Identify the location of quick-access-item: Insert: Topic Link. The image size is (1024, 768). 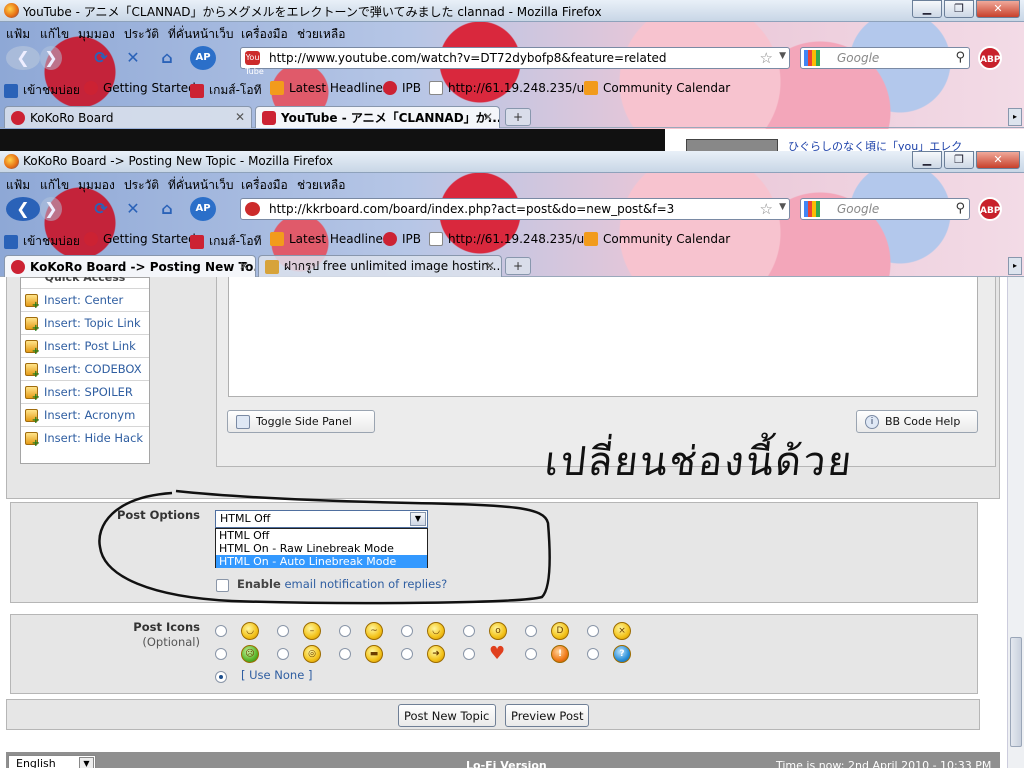
(85, 322).